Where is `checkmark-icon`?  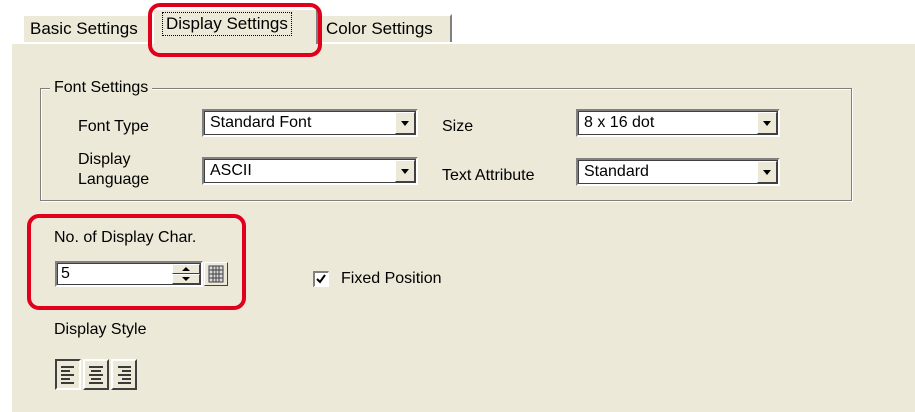
checkmark-icon is located at coordinates (321, 279).